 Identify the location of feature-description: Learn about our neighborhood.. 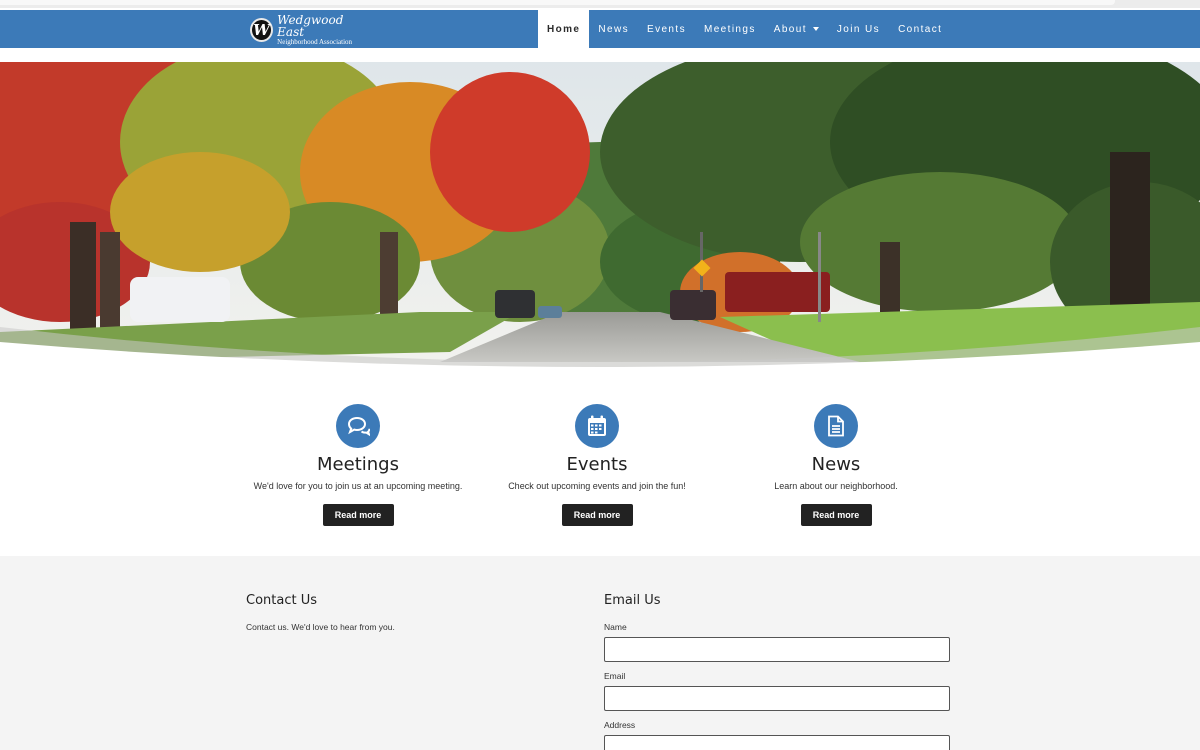
(836, 486).